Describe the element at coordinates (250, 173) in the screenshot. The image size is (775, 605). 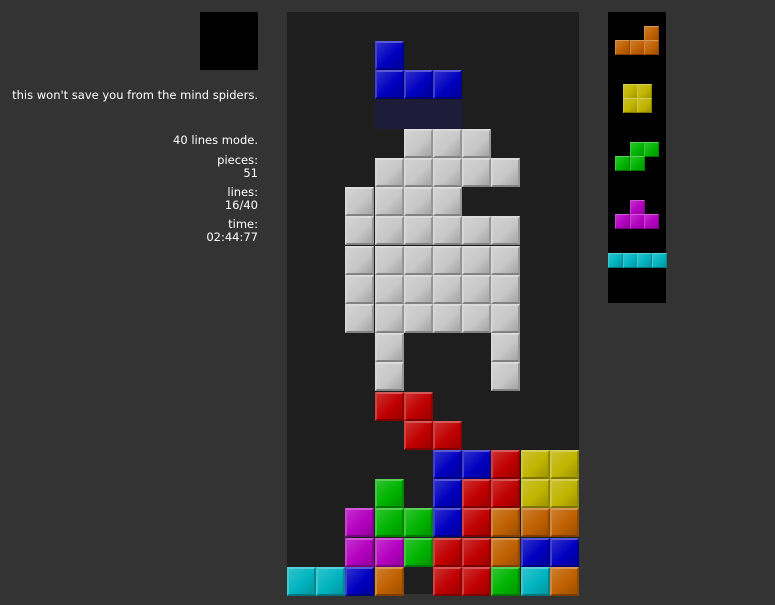
I see `pieces-count: 51` at that location.